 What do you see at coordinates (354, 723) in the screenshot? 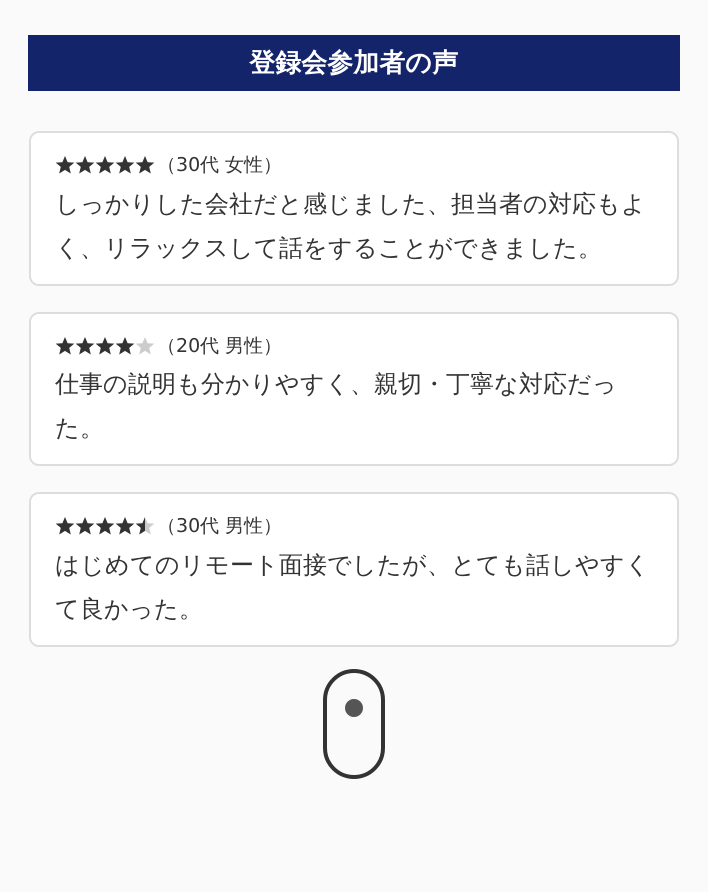
I see `mouse-scroll-icon` at bounding box center [354, 723].